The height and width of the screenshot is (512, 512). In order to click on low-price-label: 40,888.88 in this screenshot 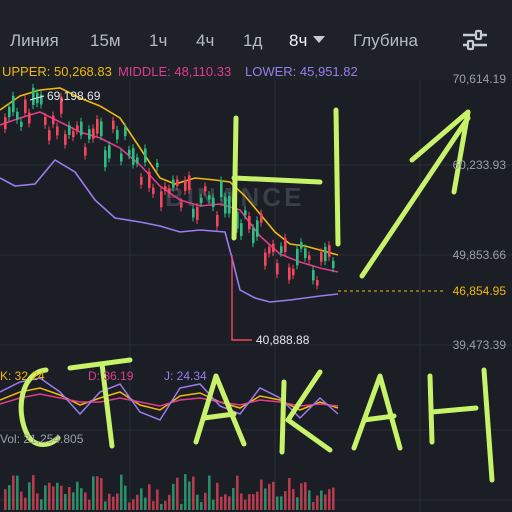, I will do `click(283, 340)`.